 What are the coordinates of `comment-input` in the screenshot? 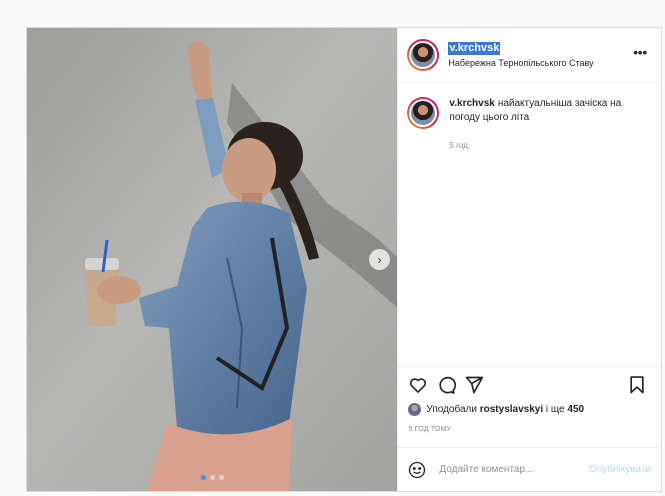 It's located at (514, 469).